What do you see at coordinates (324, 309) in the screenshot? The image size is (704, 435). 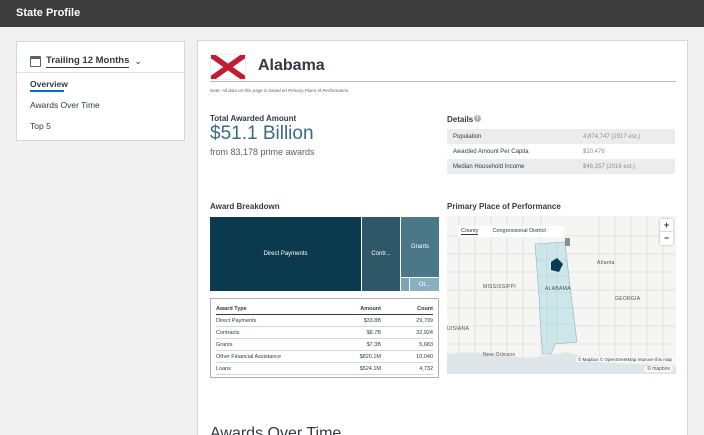 I see `table-header: Award Type Amount Count` at bounding box center [324, 309].